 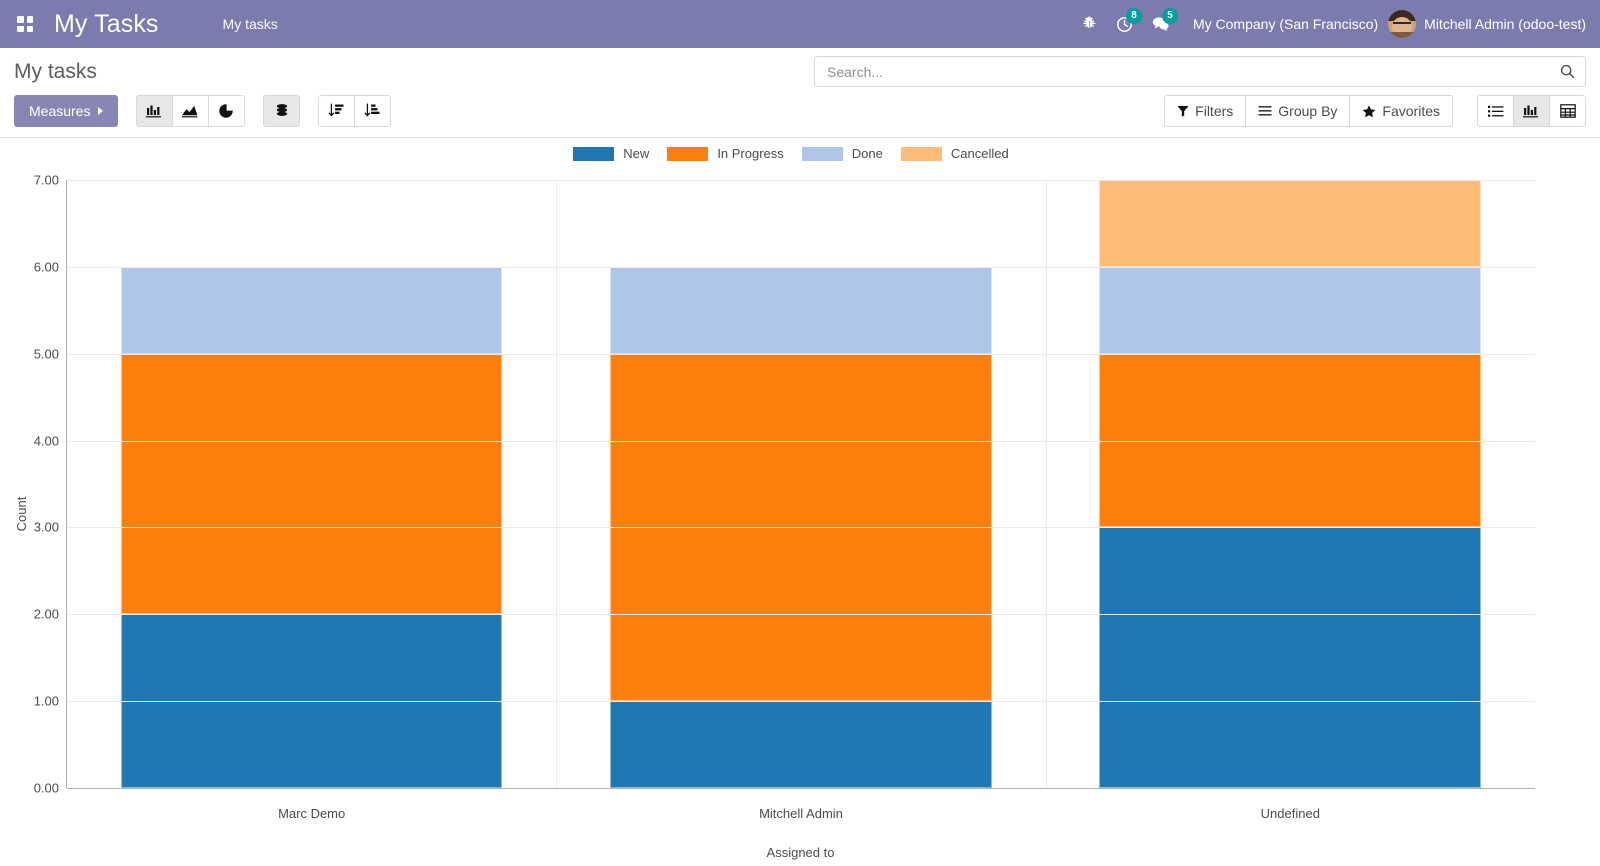 I want to click on sort-descending-icon, so click(x=336, y=110).